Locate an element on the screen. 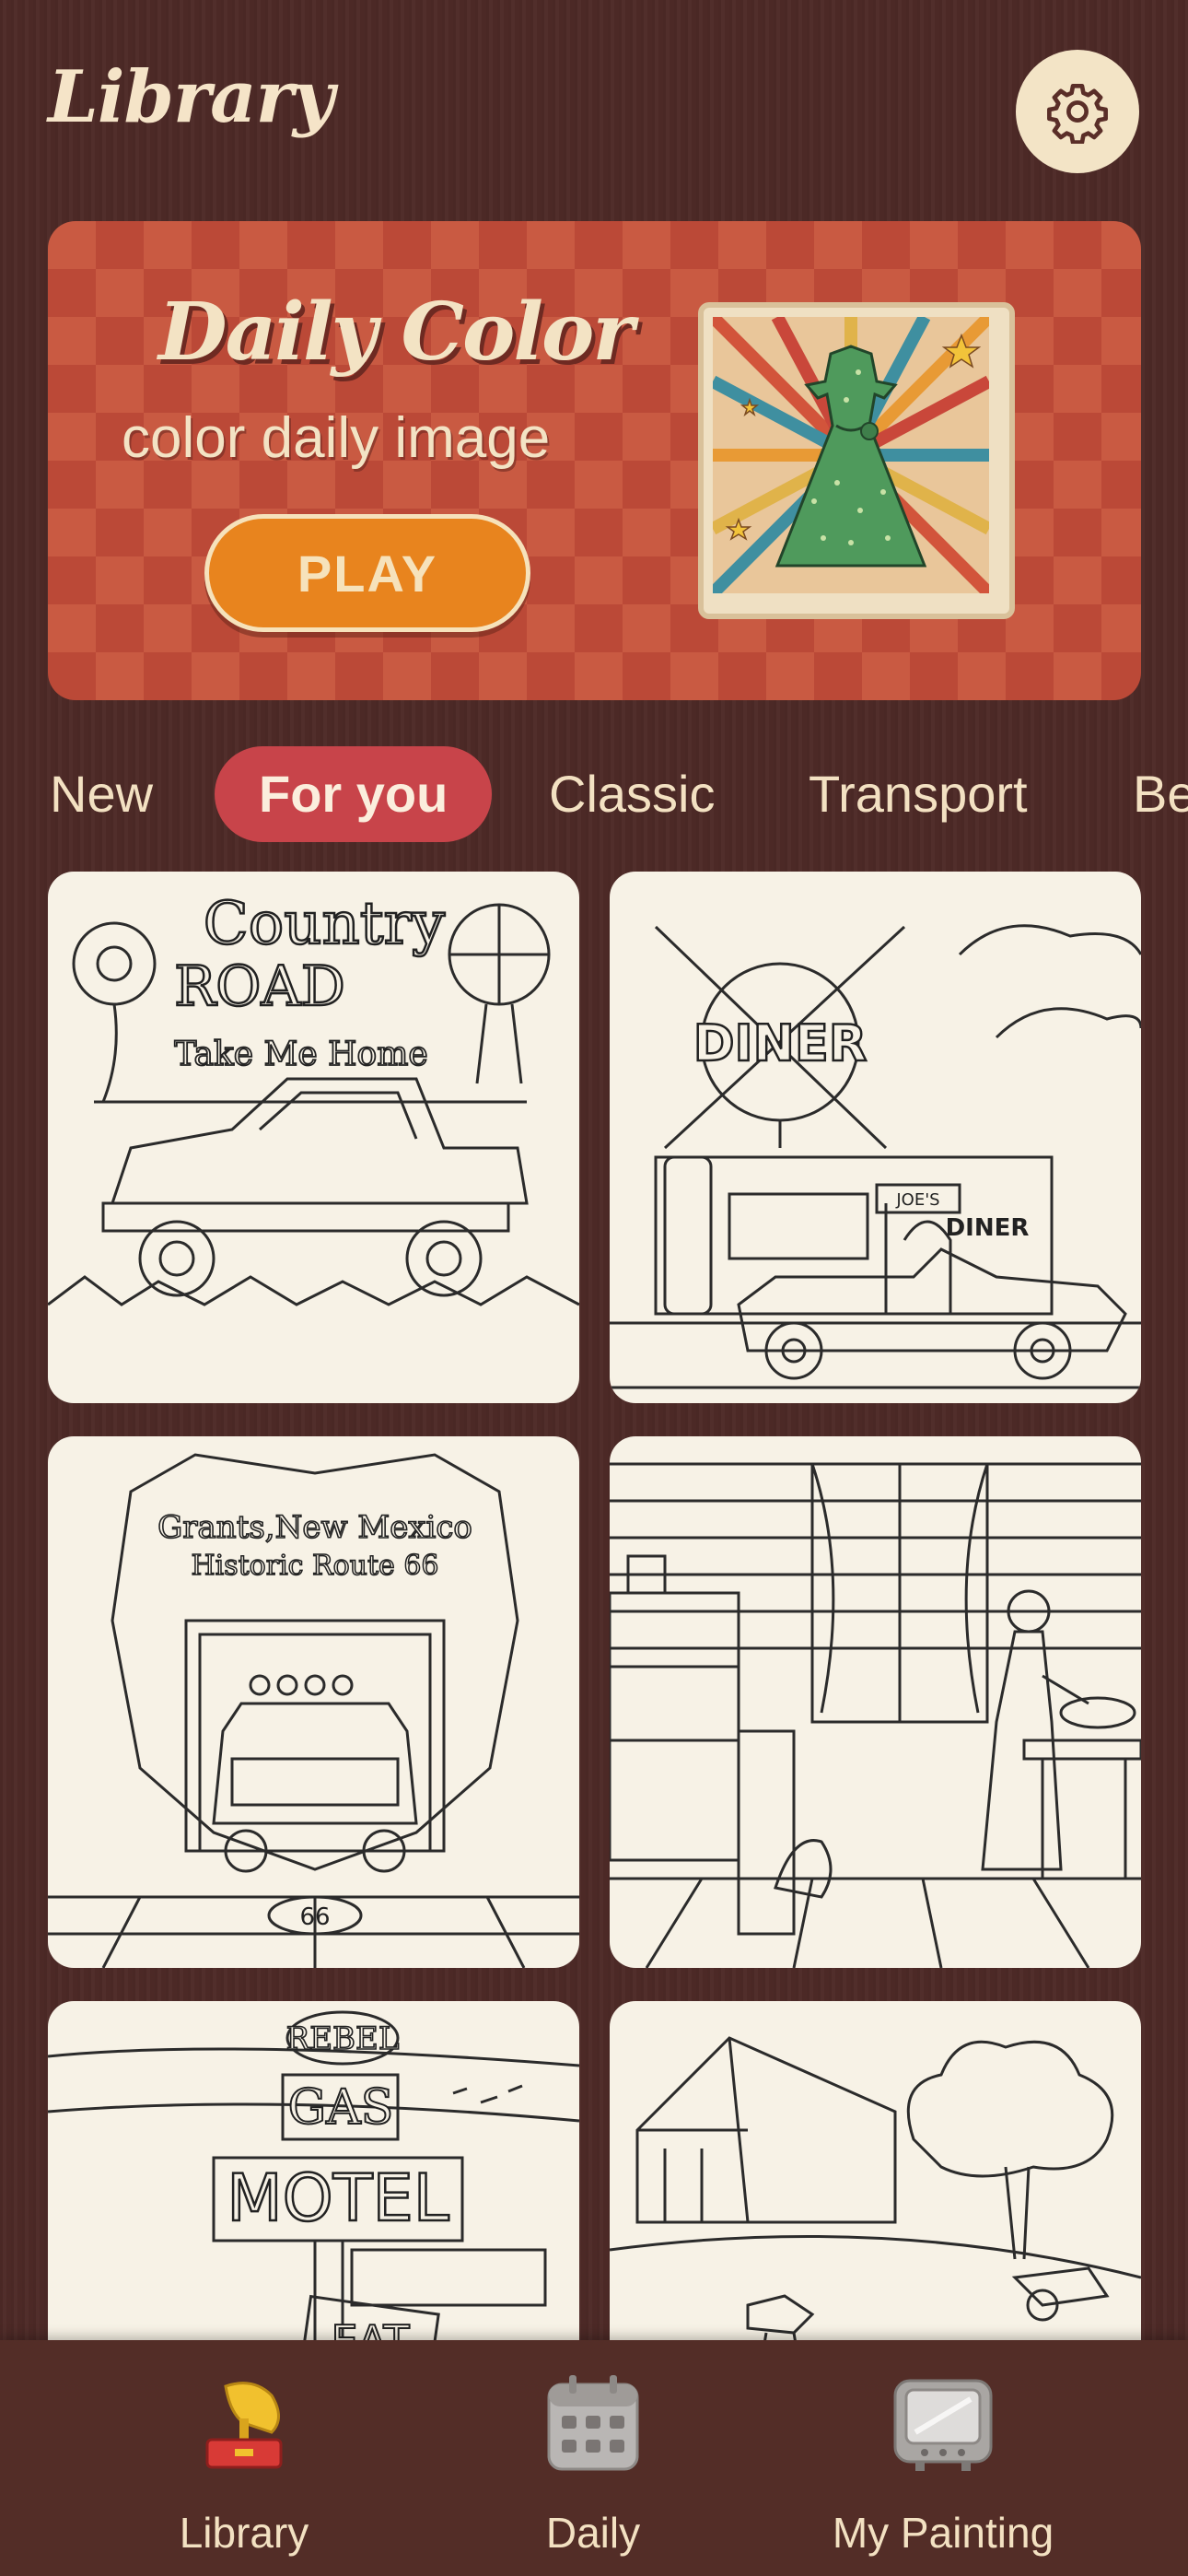  tv-icon is located at coordinates (943, 2425).